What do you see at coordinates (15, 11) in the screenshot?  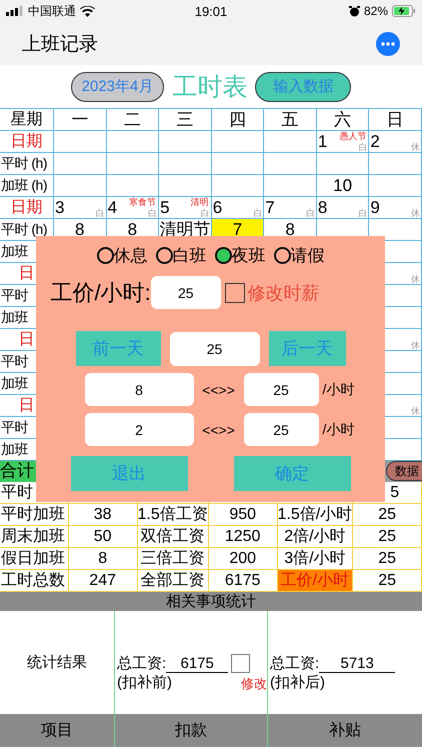 I see `signal-icon` at bounding box center [15, 11].